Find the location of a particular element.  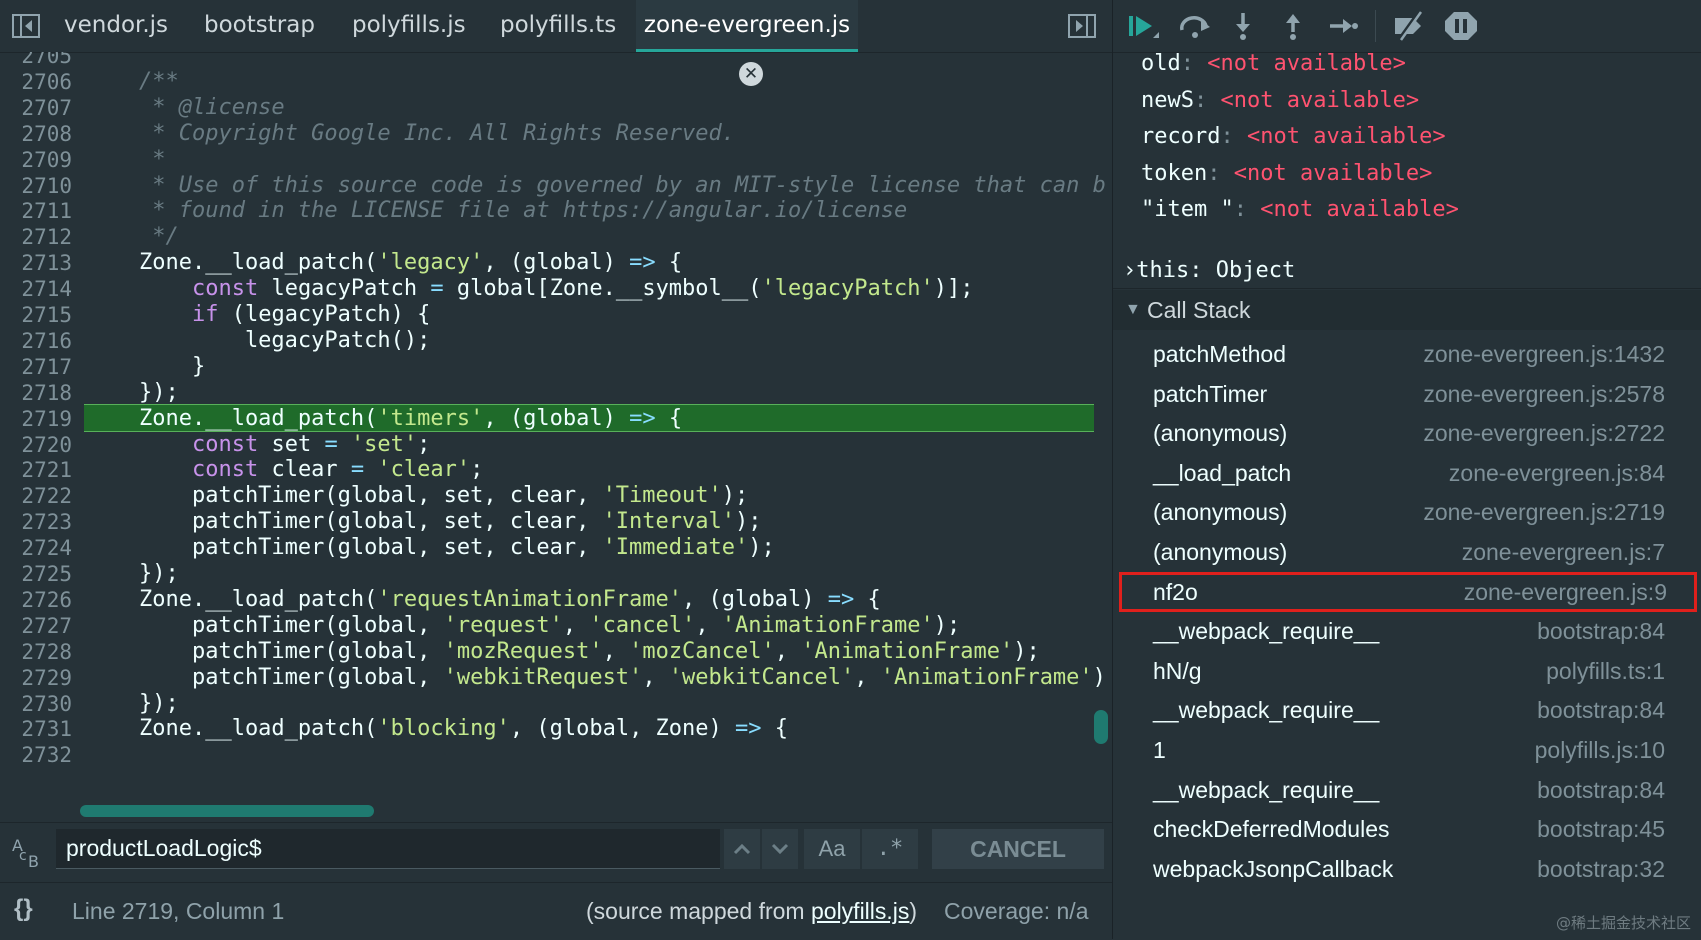

frame-location: bootstrap:45 is located at coordinates (1601, 829).